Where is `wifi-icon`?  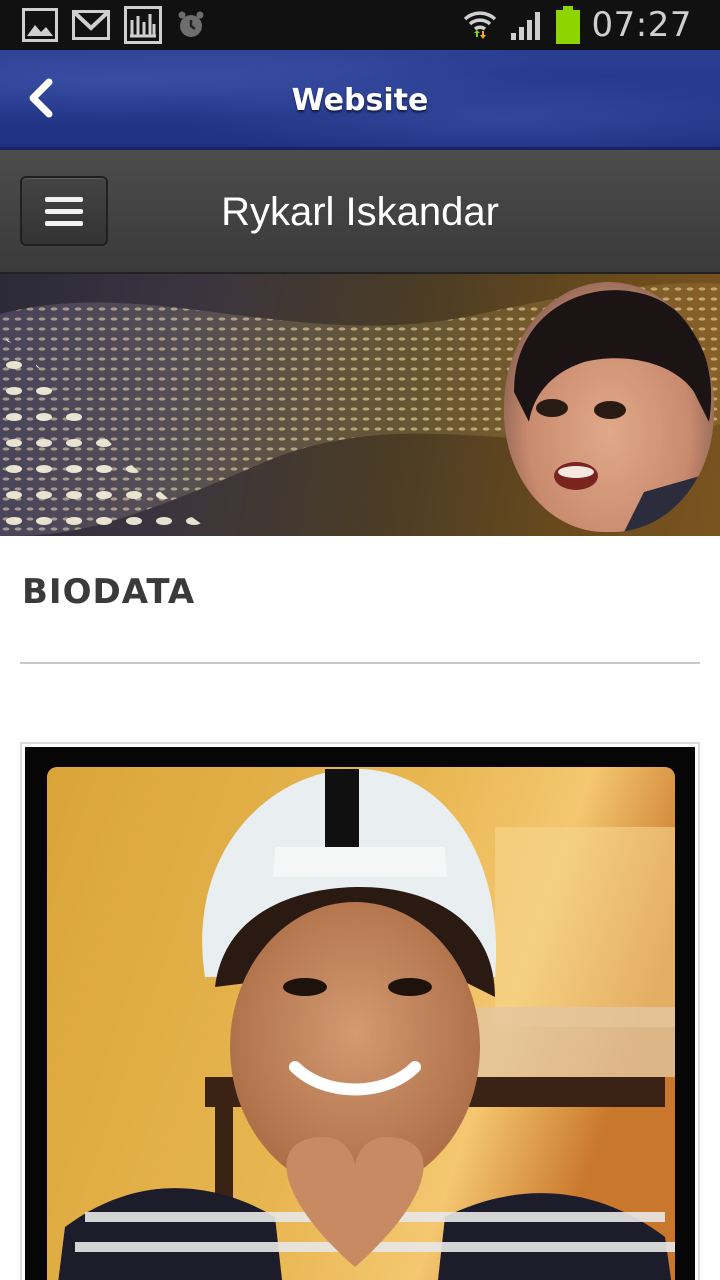
wifi-icon is located at coordinates (480, 25).